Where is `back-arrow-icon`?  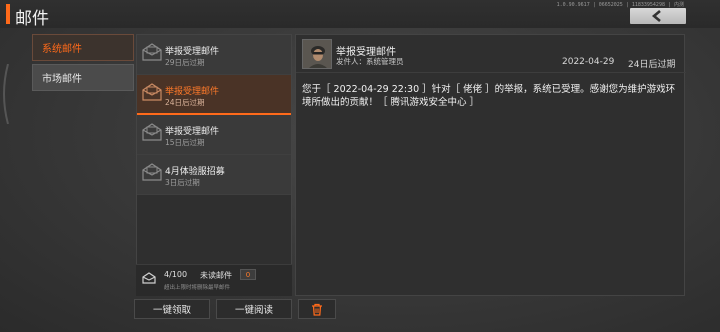
back-arrow-icon is located at coordinates (656, 16).